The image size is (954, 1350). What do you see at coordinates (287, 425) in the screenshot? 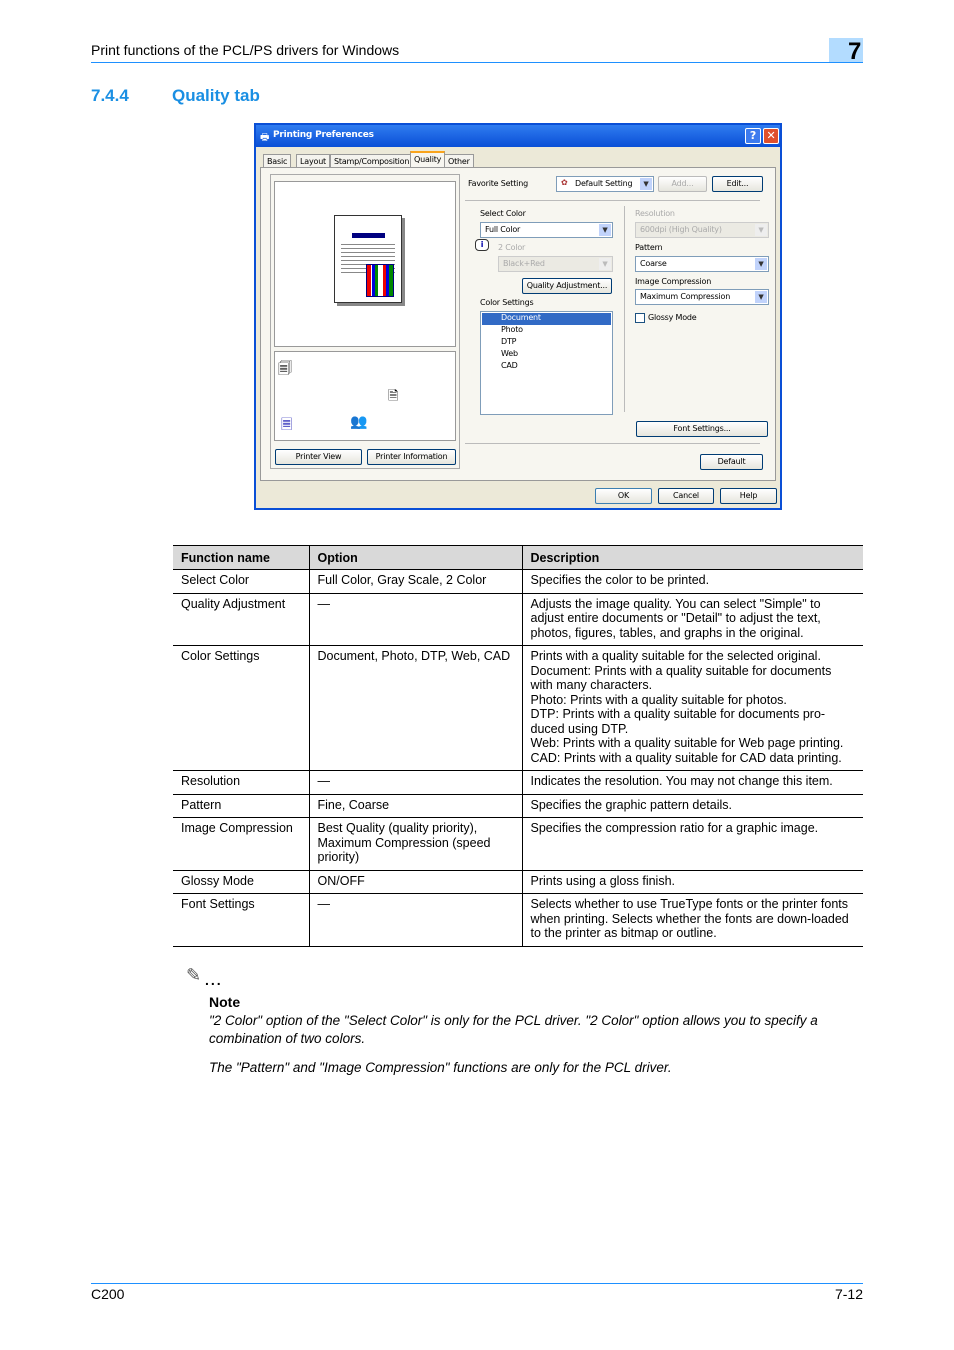
I see `document-icon: 🗏` at bounding box center [287, 425].